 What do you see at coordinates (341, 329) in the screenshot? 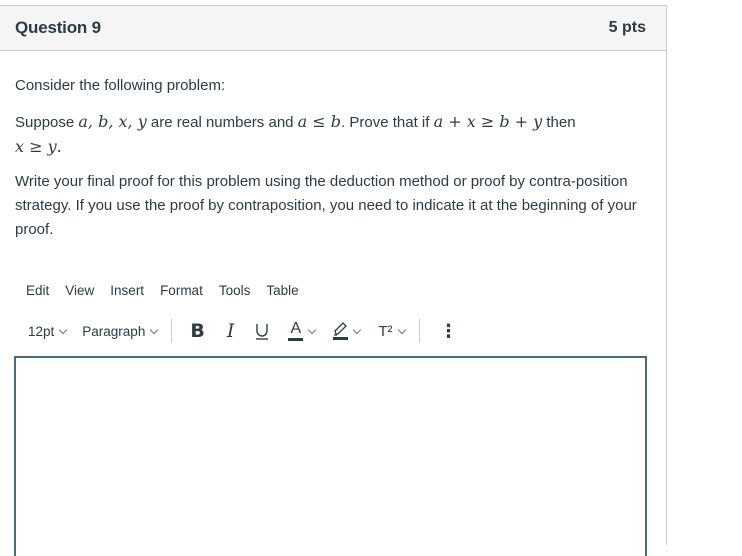
I see `highlighter-pen-icon` at bounding box center [341, 329].